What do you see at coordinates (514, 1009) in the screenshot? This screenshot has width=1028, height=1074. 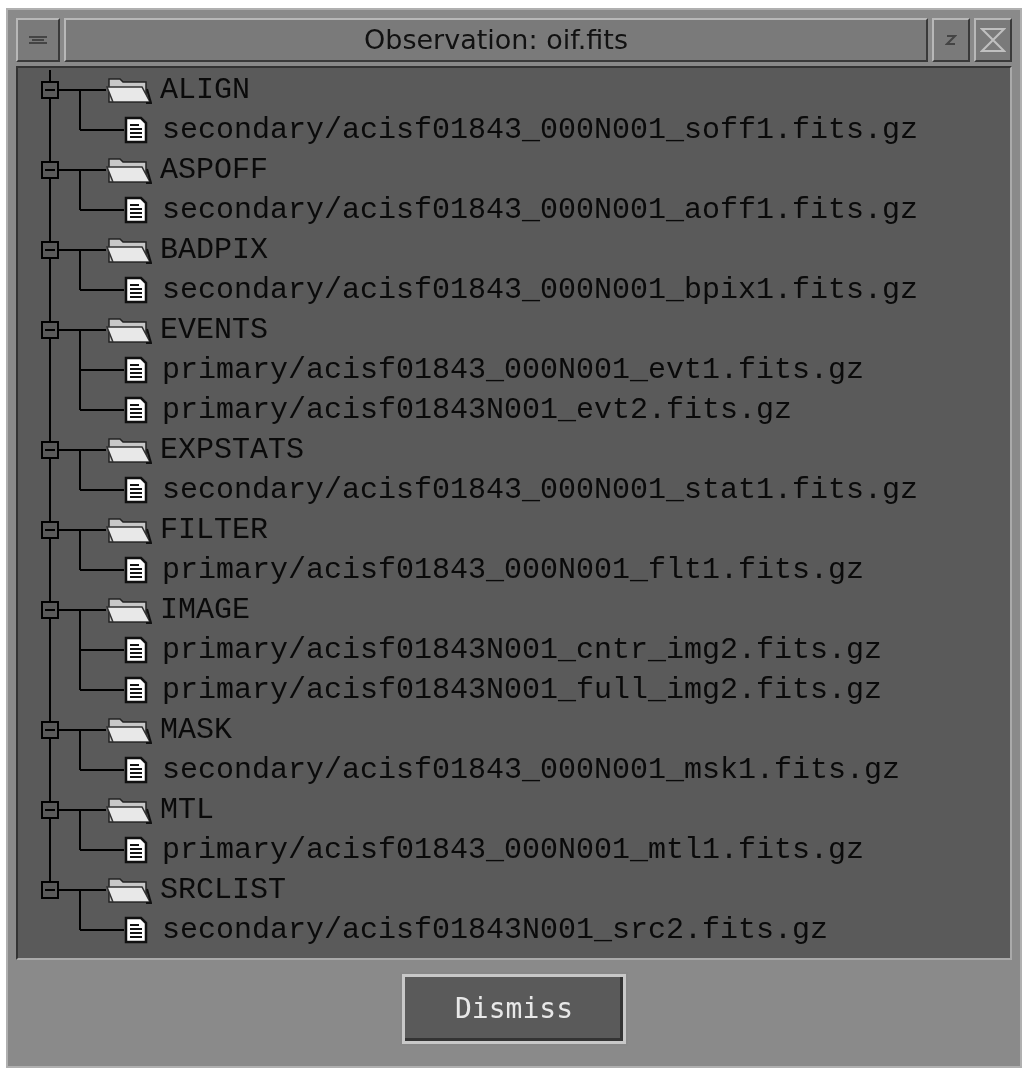 I see `dismiss-button: Dismiss` at bounding box center [514, 1009].